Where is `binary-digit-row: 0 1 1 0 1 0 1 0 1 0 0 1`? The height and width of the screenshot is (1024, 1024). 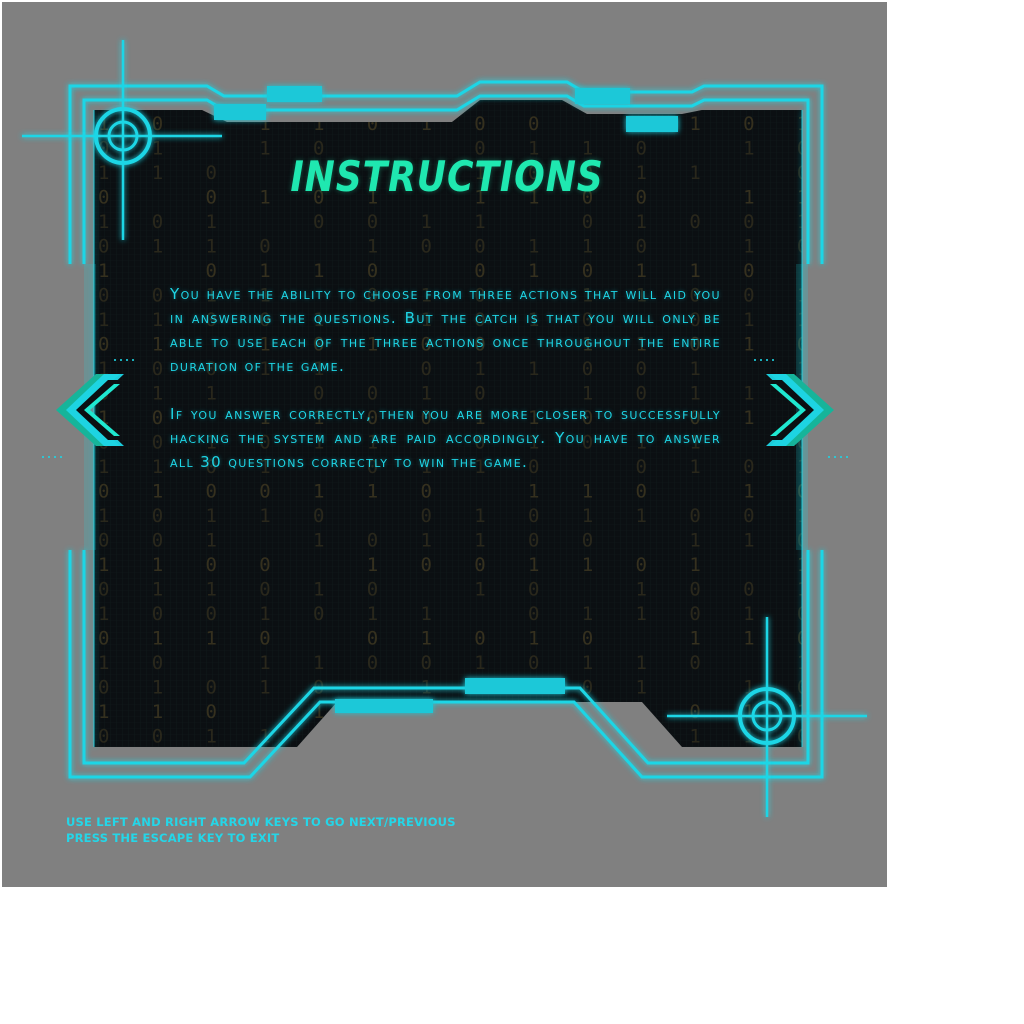
binary-digit-row: 0 1 1 0 1 0 1 0 1 0 0 1 is located at coordinates (454, 590).